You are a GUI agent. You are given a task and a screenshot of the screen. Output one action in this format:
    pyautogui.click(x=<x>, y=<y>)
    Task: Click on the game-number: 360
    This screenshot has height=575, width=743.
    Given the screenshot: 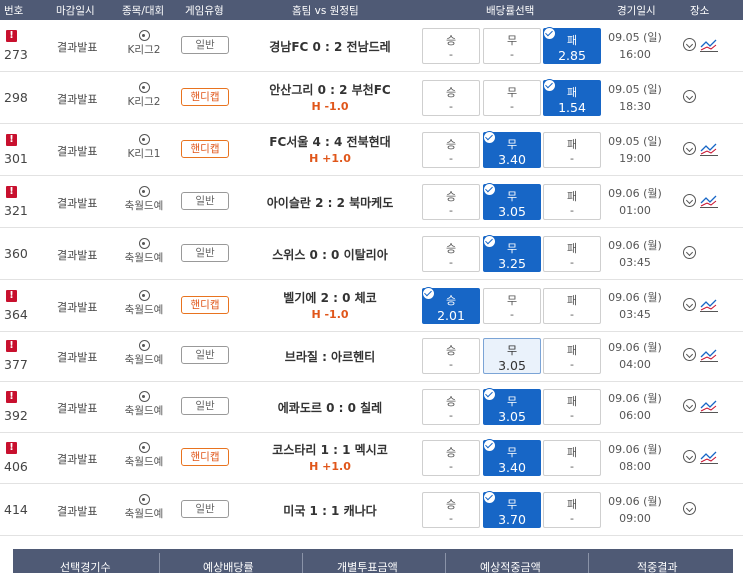 What is the action you would take?
    pyautogui.click(x=16, y=253)
    